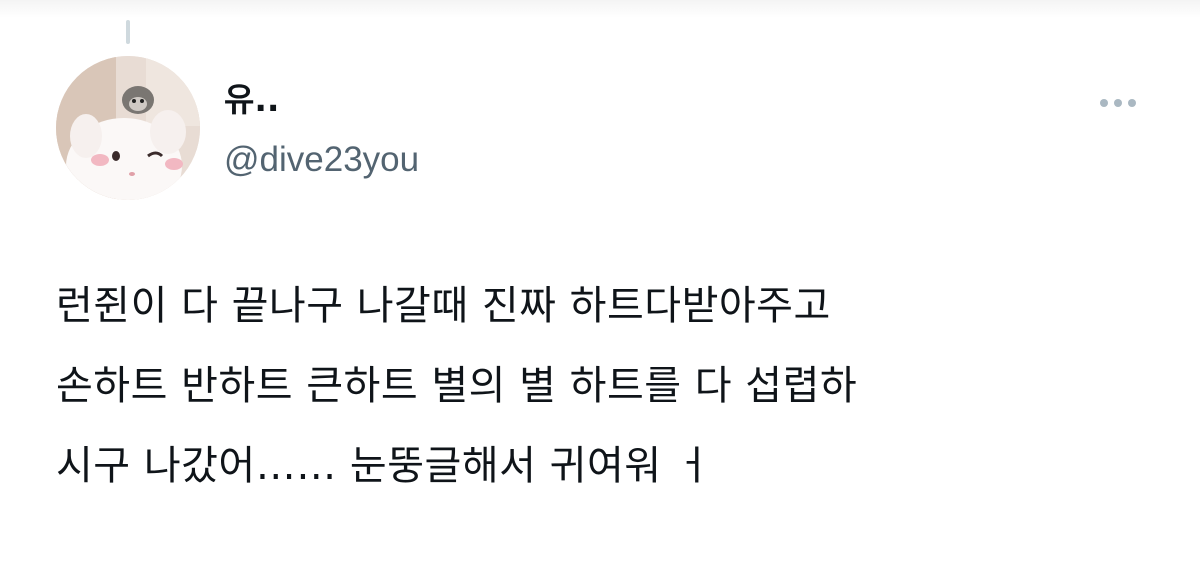 The image size is (1200, 571). Describe the element at coordinates (443, 306) in the screenshot. I see `tweet-text-line: 런쥔이 다 끝나구 나갈때 진짜 하트다받아주고` at that location.